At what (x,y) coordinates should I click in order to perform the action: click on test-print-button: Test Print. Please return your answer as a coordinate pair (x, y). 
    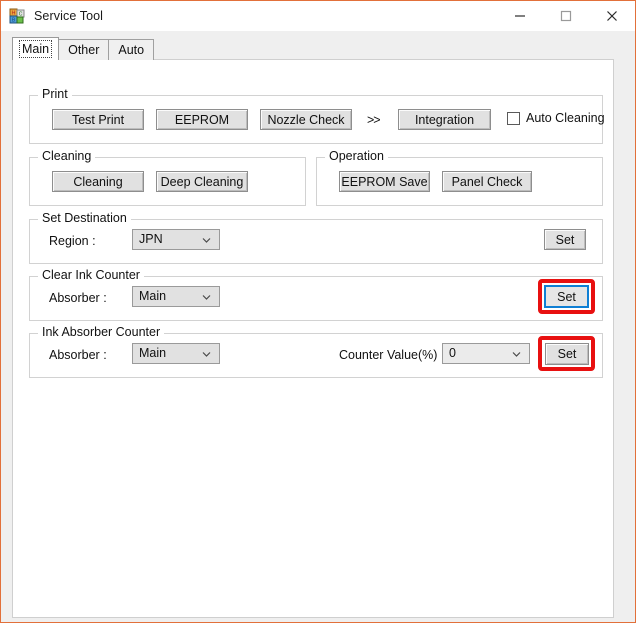
    Looking at the image, I should click on (98, 119).